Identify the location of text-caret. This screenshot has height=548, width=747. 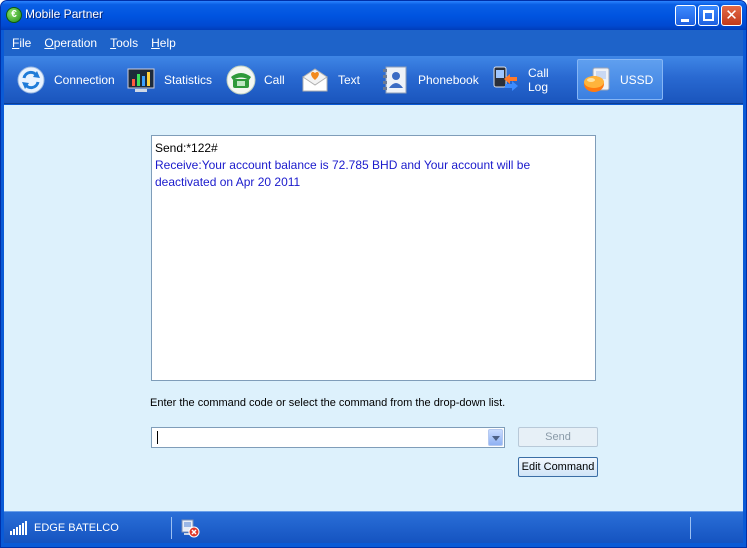
(157, 437).